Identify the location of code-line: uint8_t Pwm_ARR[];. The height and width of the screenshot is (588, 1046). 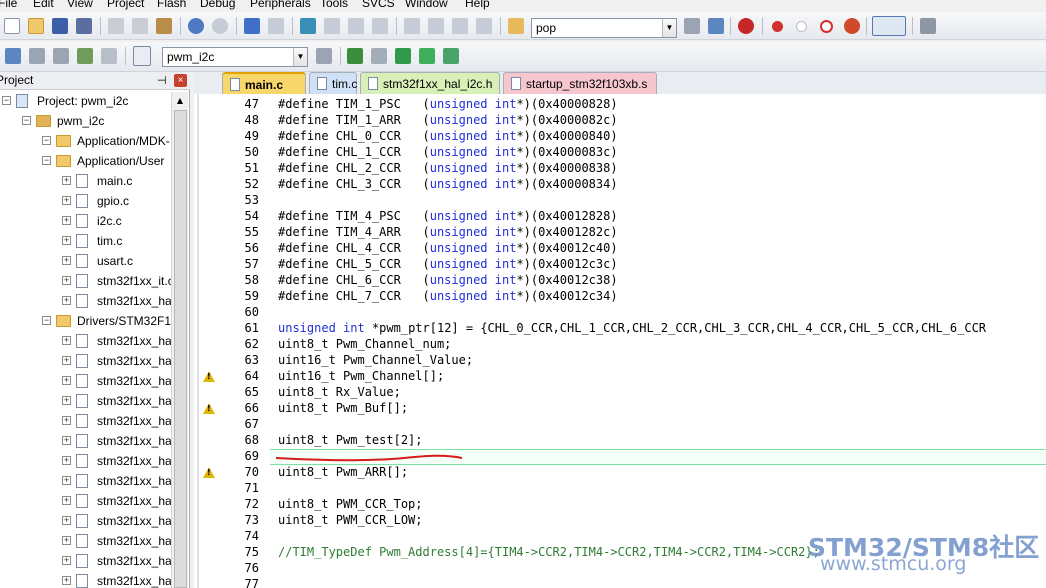
(343, 472).